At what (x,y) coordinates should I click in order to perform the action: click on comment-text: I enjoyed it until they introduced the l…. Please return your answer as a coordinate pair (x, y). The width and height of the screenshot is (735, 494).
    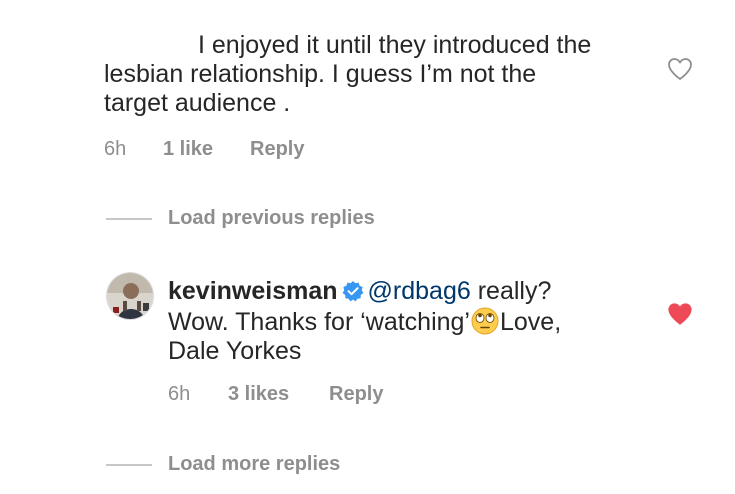
    Looking at the image, I should click on (374, 74).